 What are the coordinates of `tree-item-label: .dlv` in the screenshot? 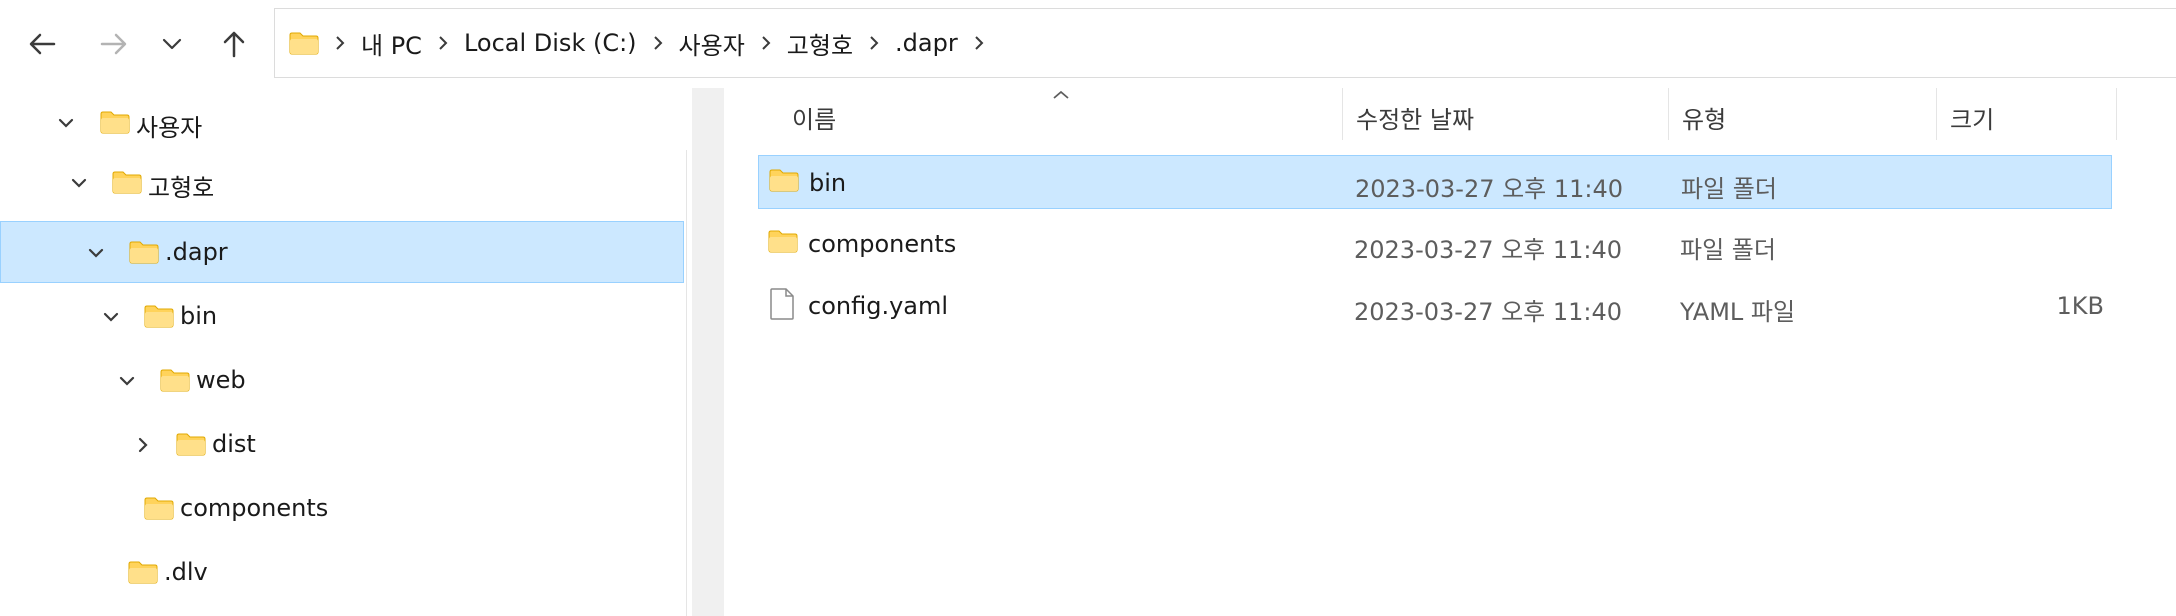 It's located at (186, 572).